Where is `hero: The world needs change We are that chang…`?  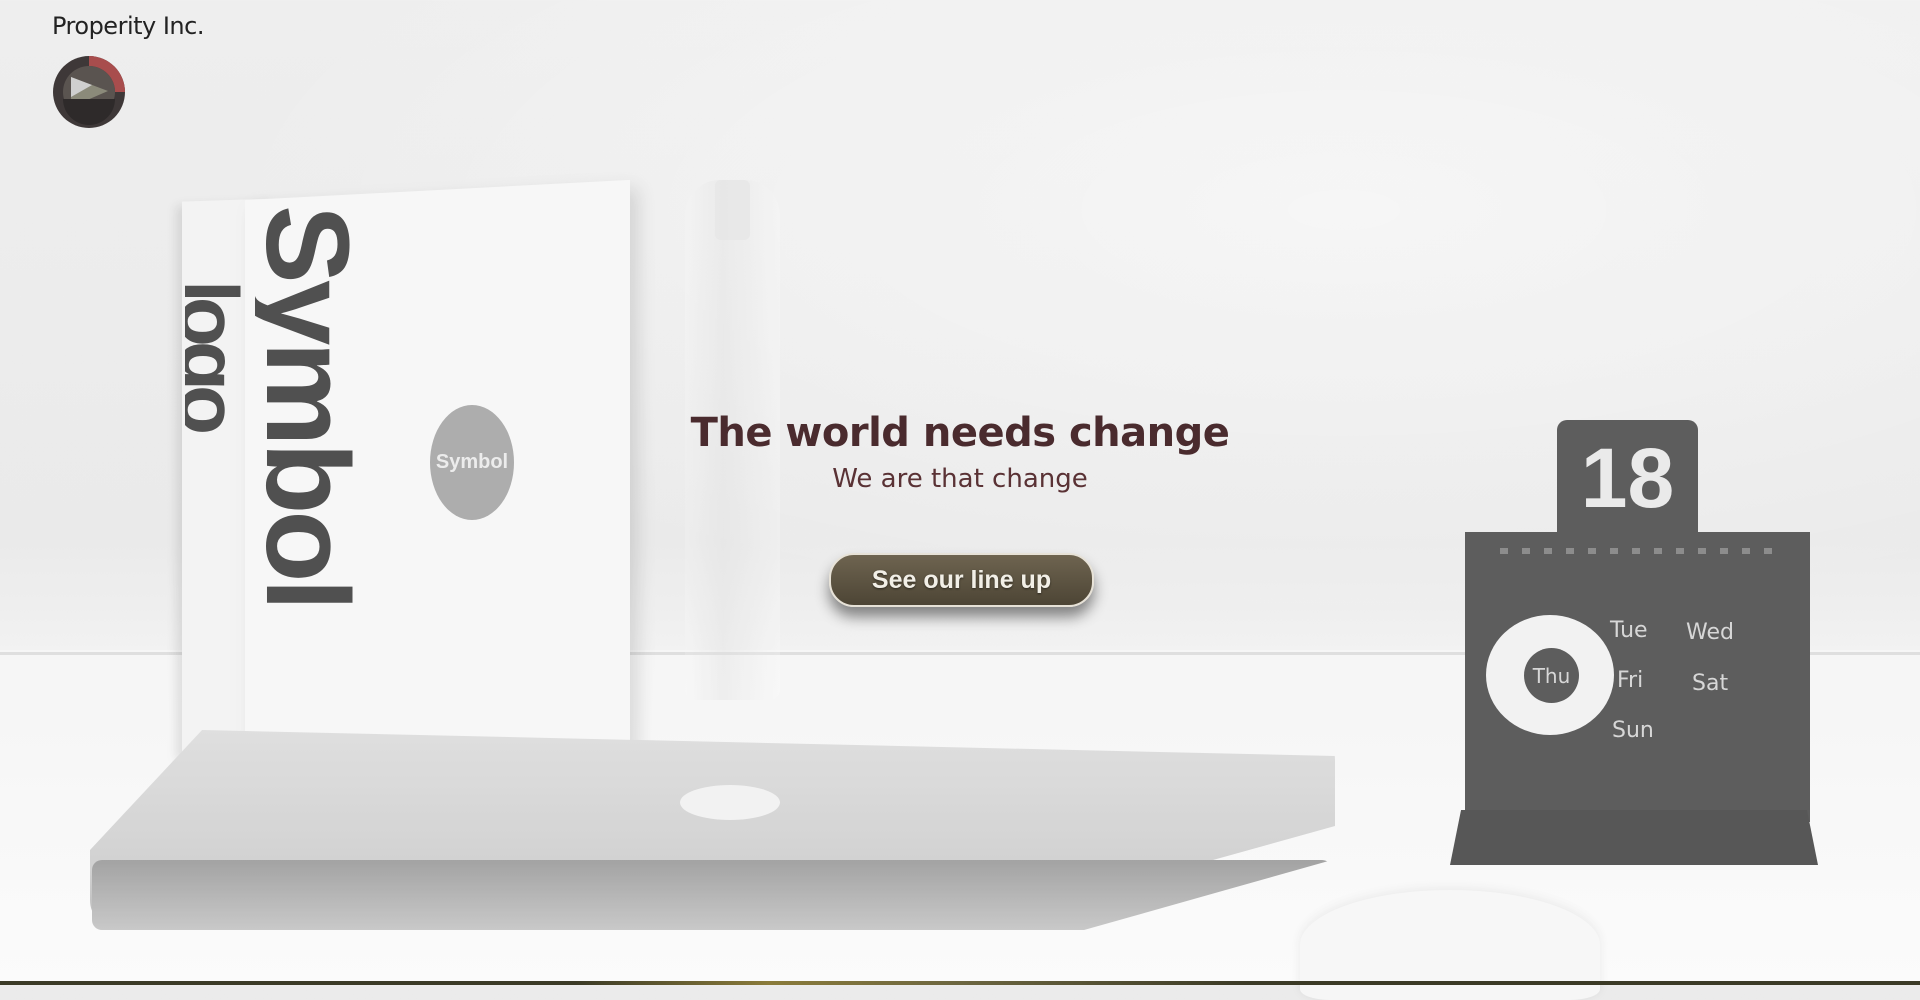
hero: The world needs change We are that chang… is located at coordinates (960, 452).